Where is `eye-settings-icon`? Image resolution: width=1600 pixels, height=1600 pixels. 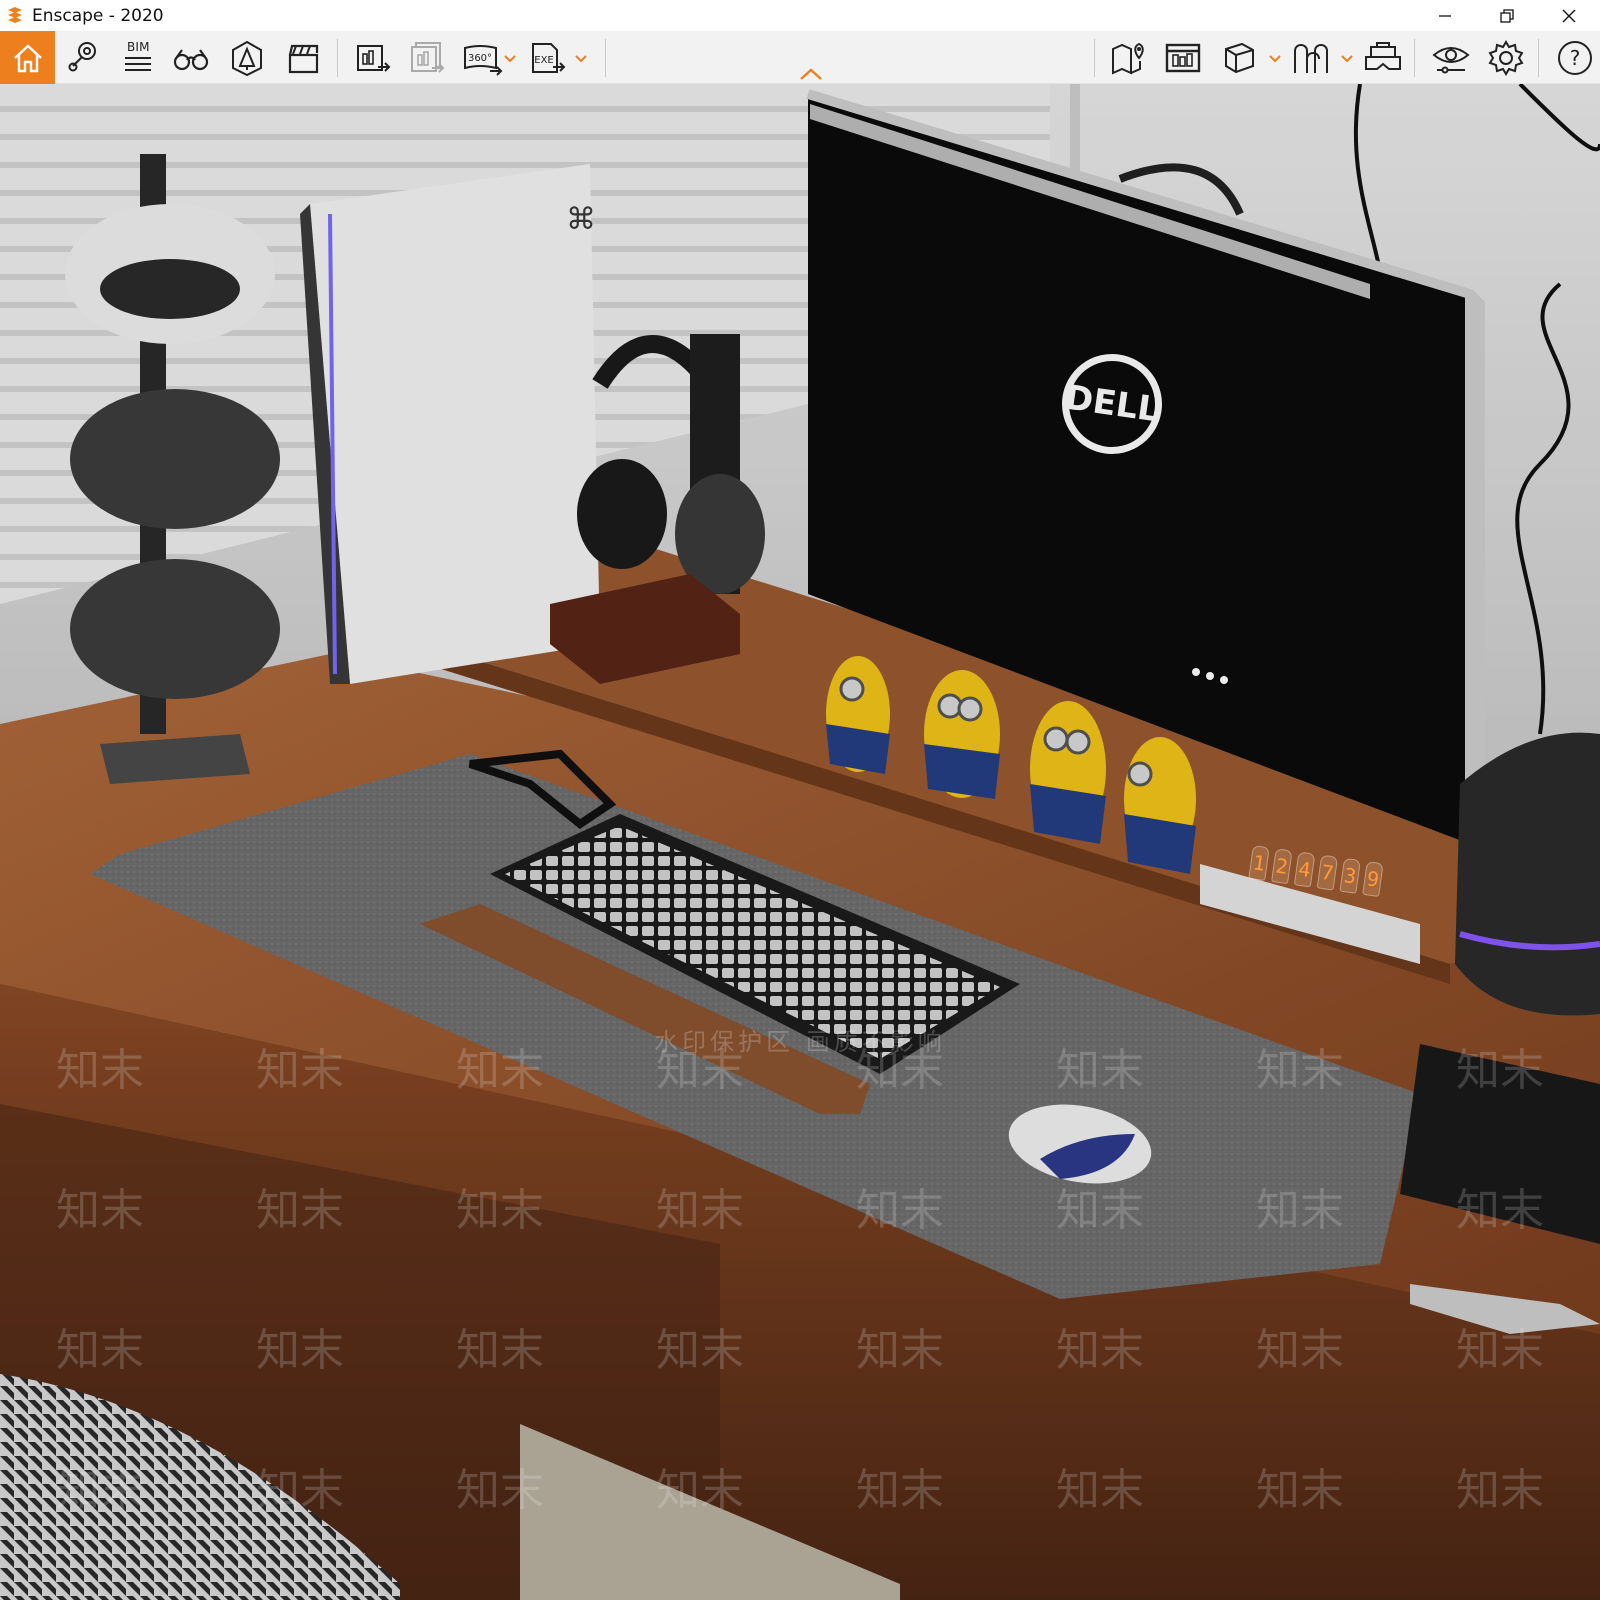 eye-settings-icon is located at coordinates (1451, 59).